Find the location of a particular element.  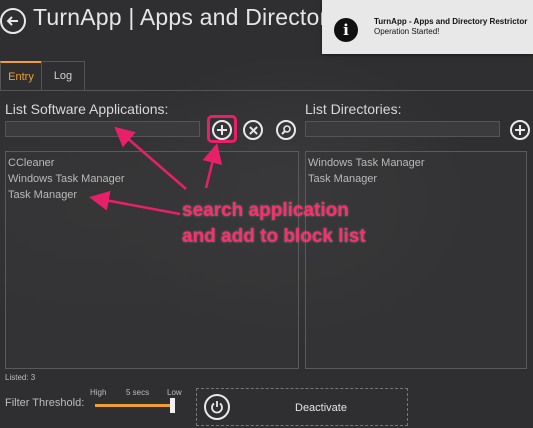

close-icon is located at coordinates (253, 130).